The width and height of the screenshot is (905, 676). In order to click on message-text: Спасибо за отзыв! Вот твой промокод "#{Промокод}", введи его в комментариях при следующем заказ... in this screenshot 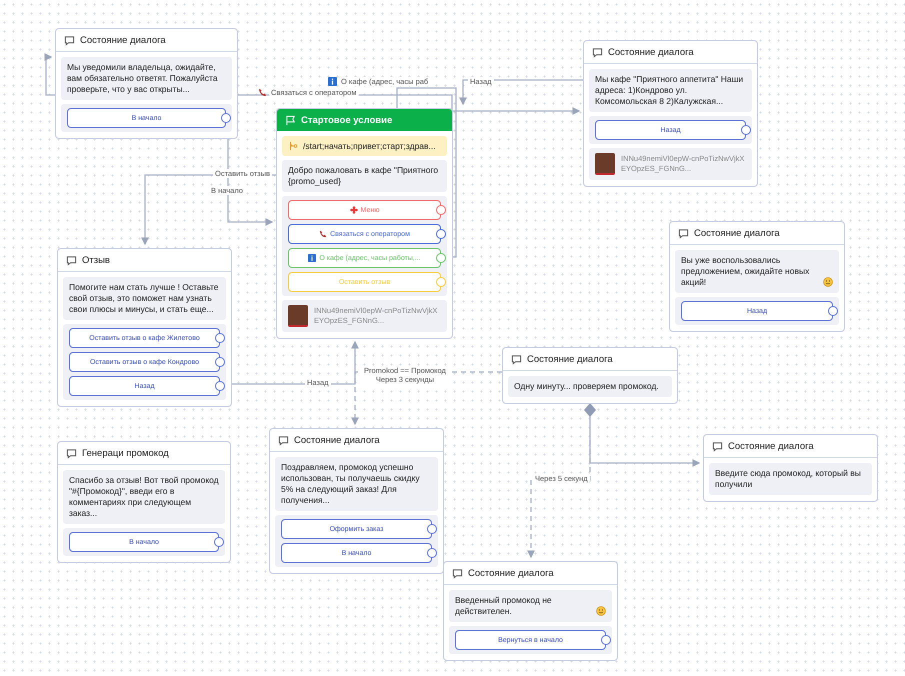, I will do `click(144, 497)`.